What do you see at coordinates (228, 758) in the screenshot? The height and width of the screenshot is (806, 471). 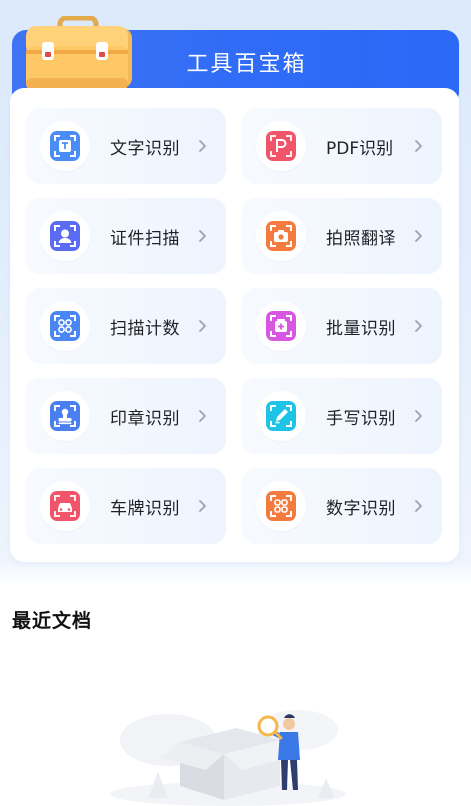 I see `empty-state-illustration` at bounding box center [228, 758].